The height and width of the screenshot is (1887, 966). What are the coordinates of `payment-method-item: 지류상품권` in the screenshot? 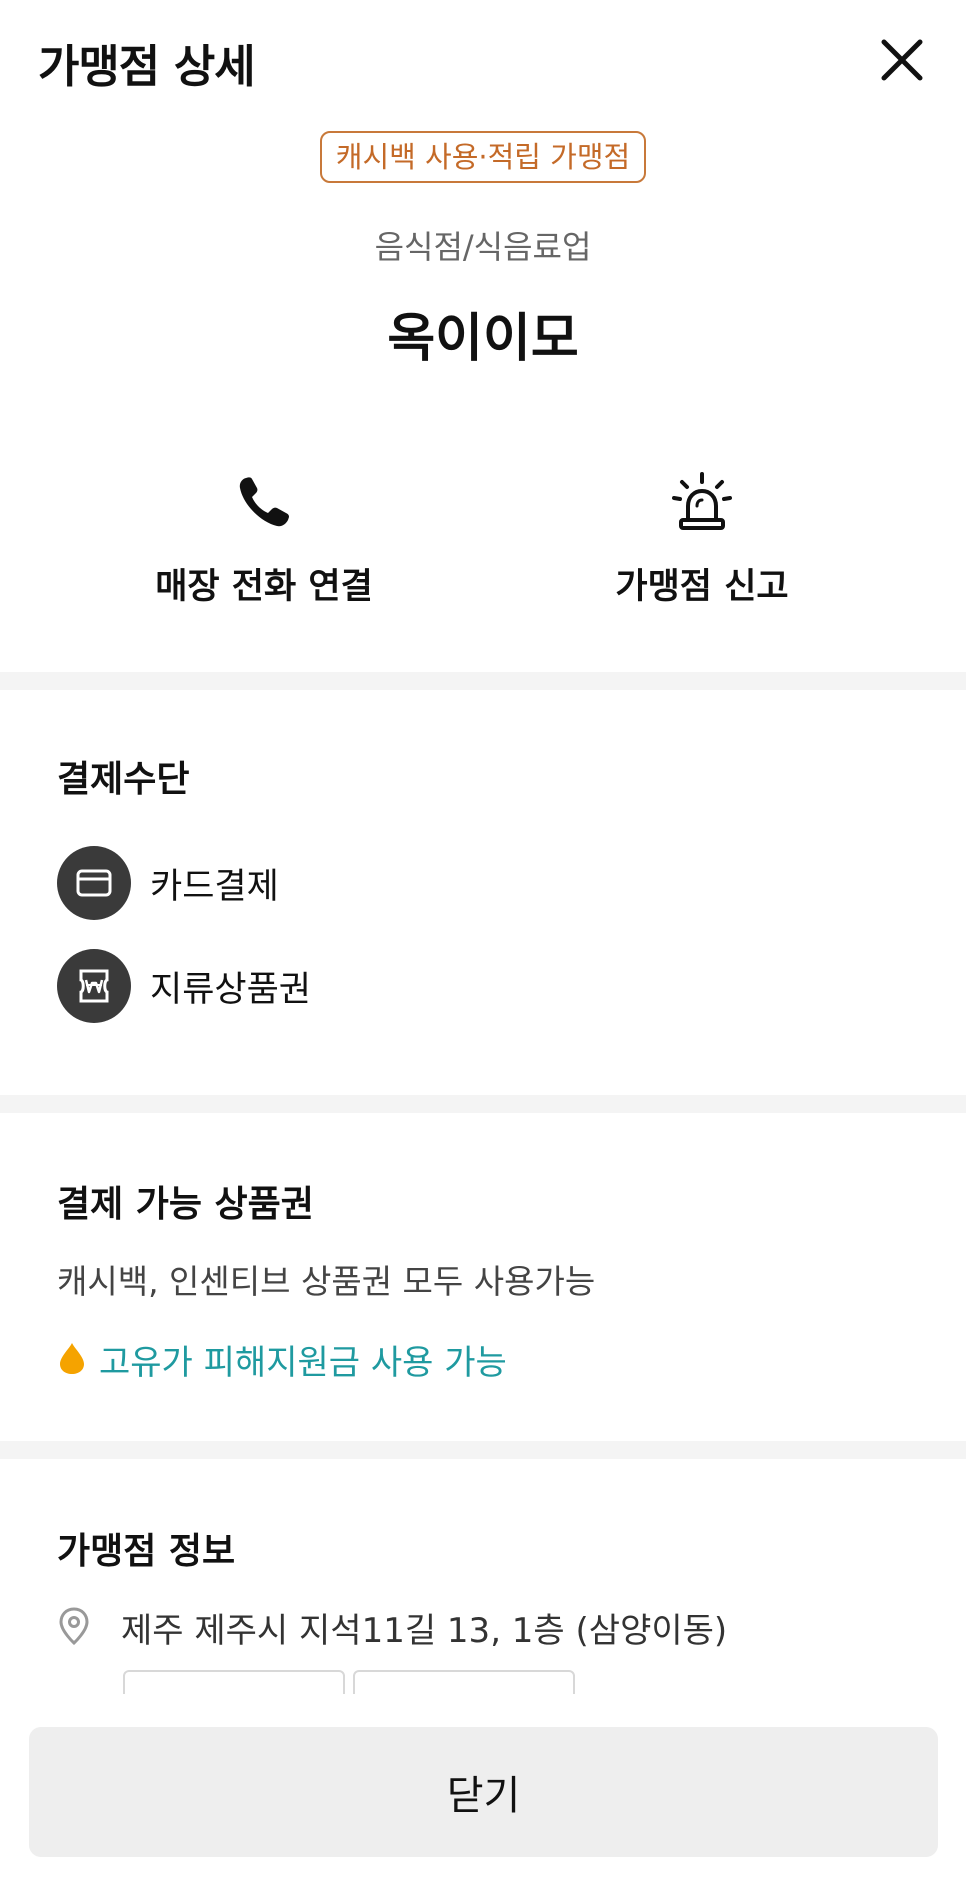 It's located at (184, 986).